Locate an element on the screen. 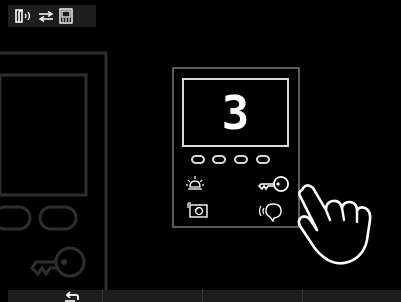  bottom-bar is located at coordinates (204, 296).